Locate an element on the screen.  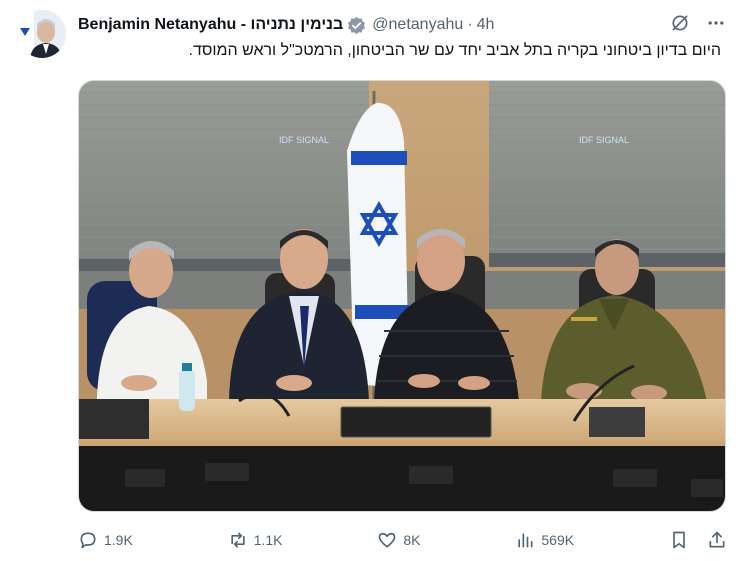
bookmark-button is located at coordinates (679, 540).